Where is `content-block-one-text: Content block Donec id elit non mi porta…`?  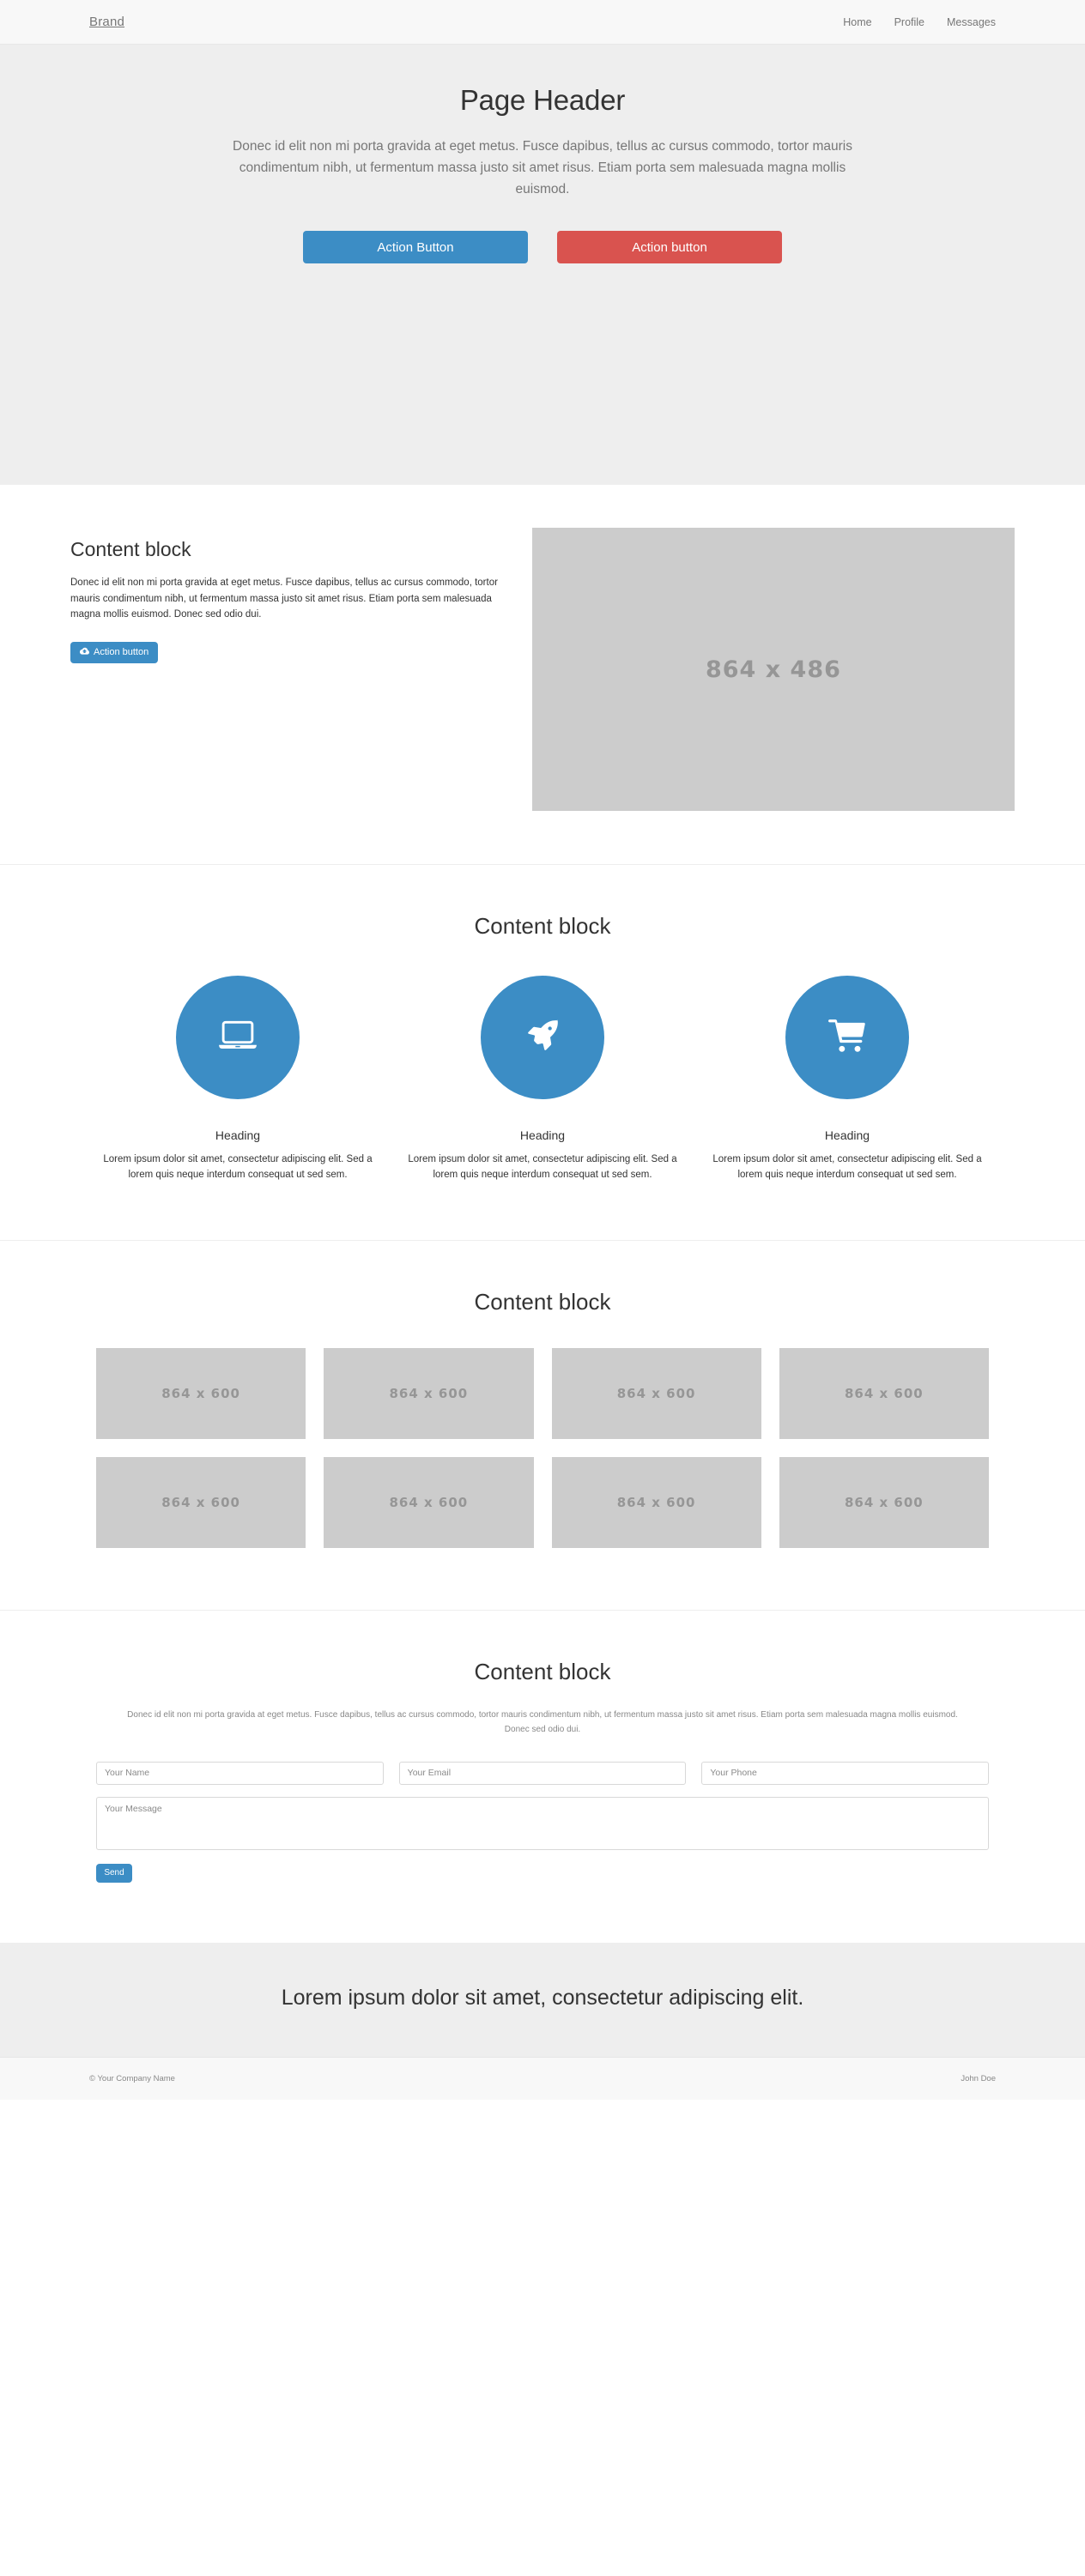 content-block-one-text: Content block Donec id elit non mi porta… is located at coordinates (286, 595).